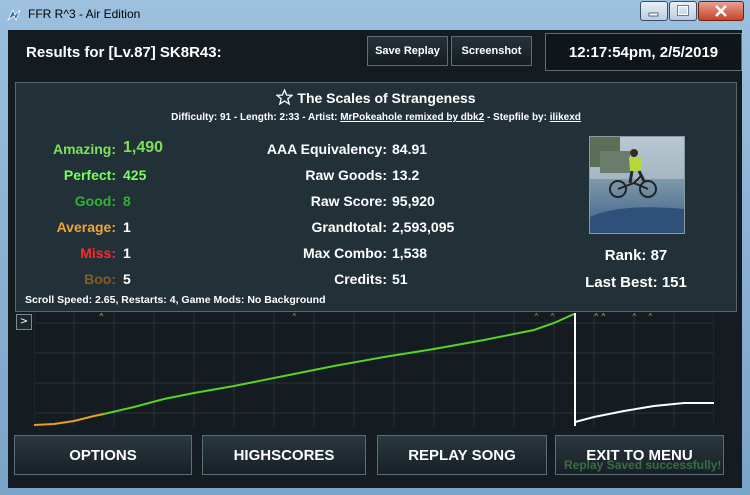  I want to click on stat-value: 95,920, so click(413, 201).